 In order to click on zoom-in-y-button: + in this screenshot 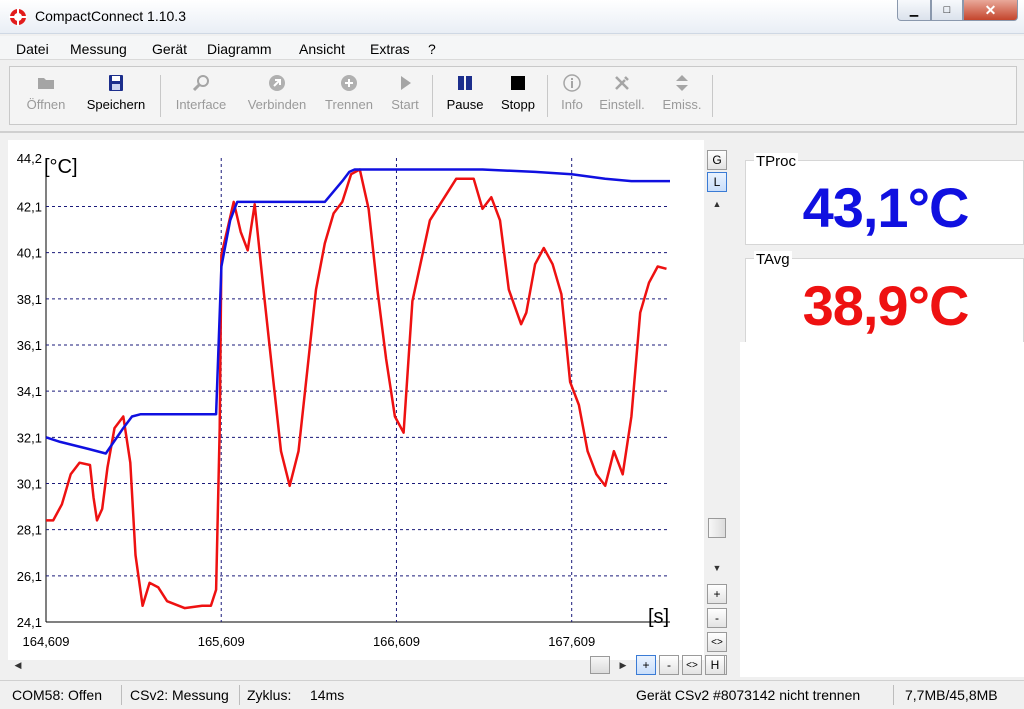, I will do `click(717, 594)`.